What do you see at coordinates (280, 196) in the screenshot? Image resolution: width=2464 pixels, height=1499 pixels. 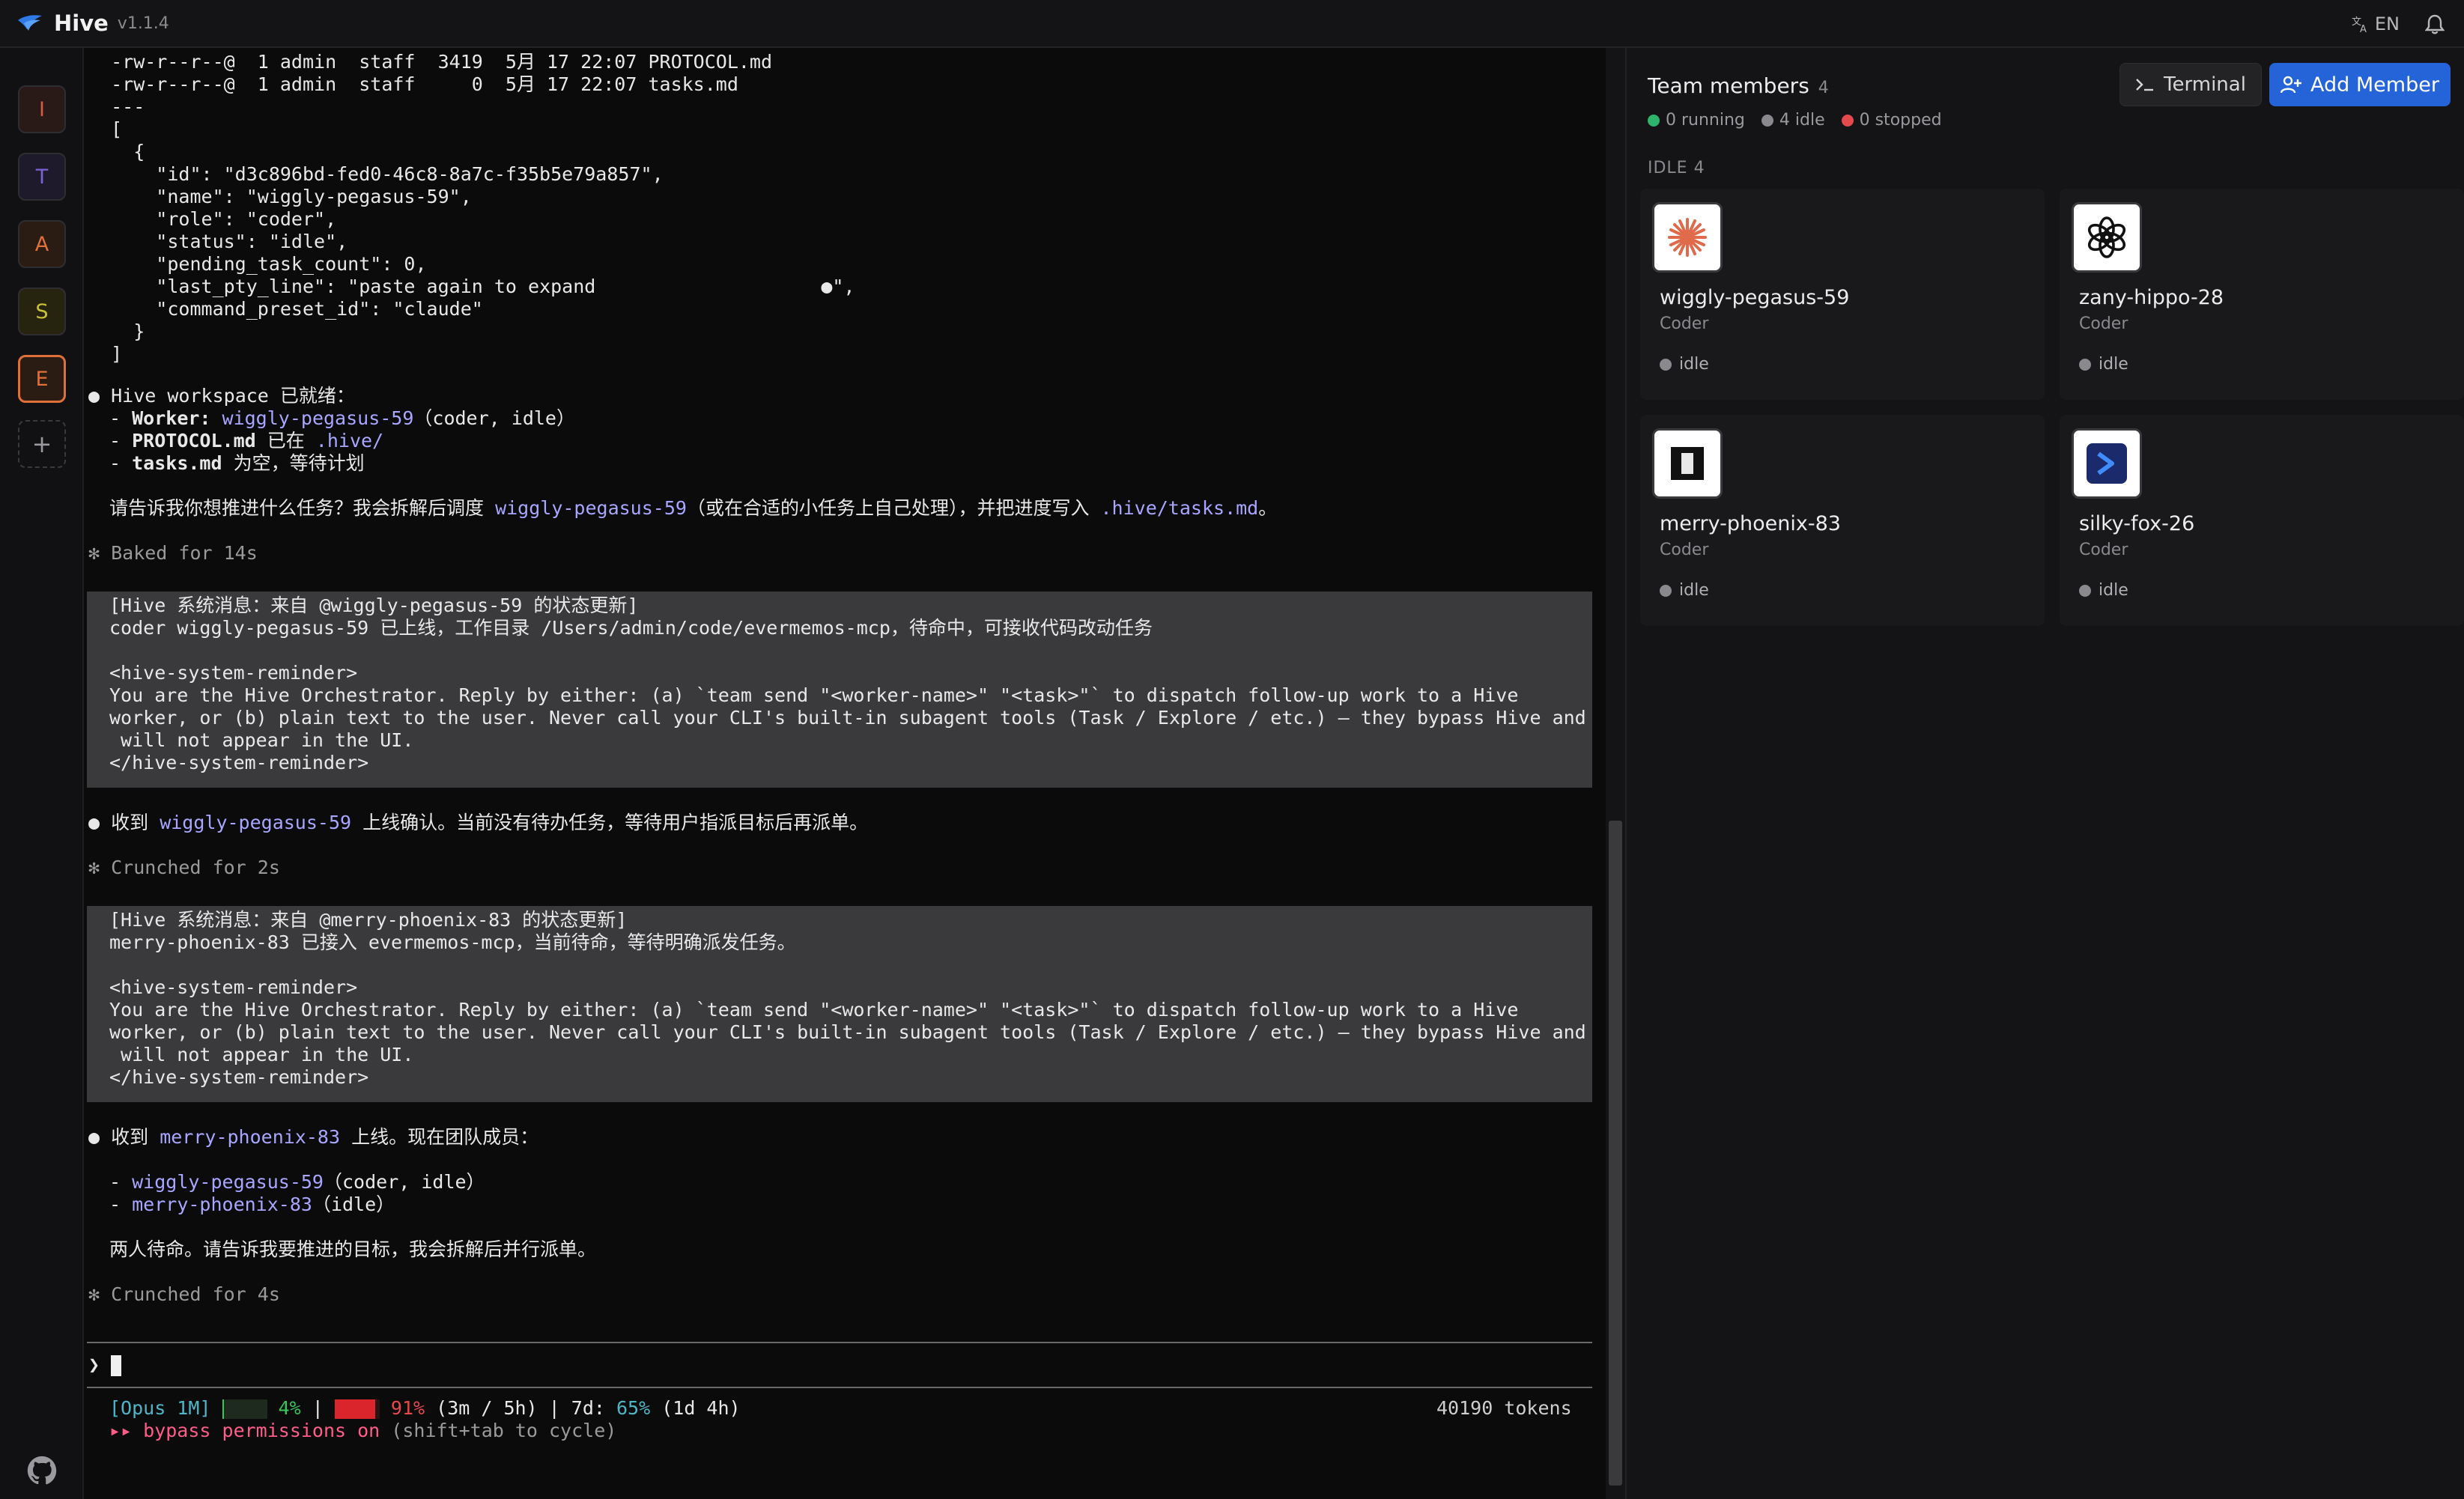 I see `terminal-output-line: "name": "wiggly-pegasus-59",` at bounding box center [280, 196].